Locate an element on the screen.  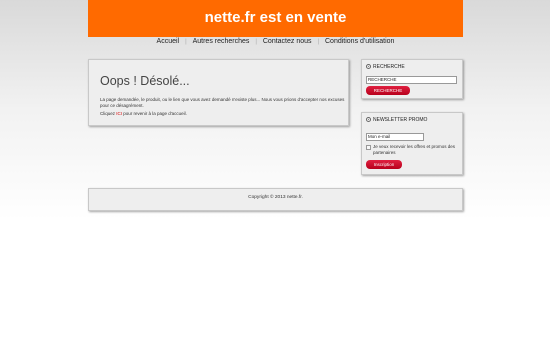
site-title: nette.fr est en vente is located at coordinates (275, 17).